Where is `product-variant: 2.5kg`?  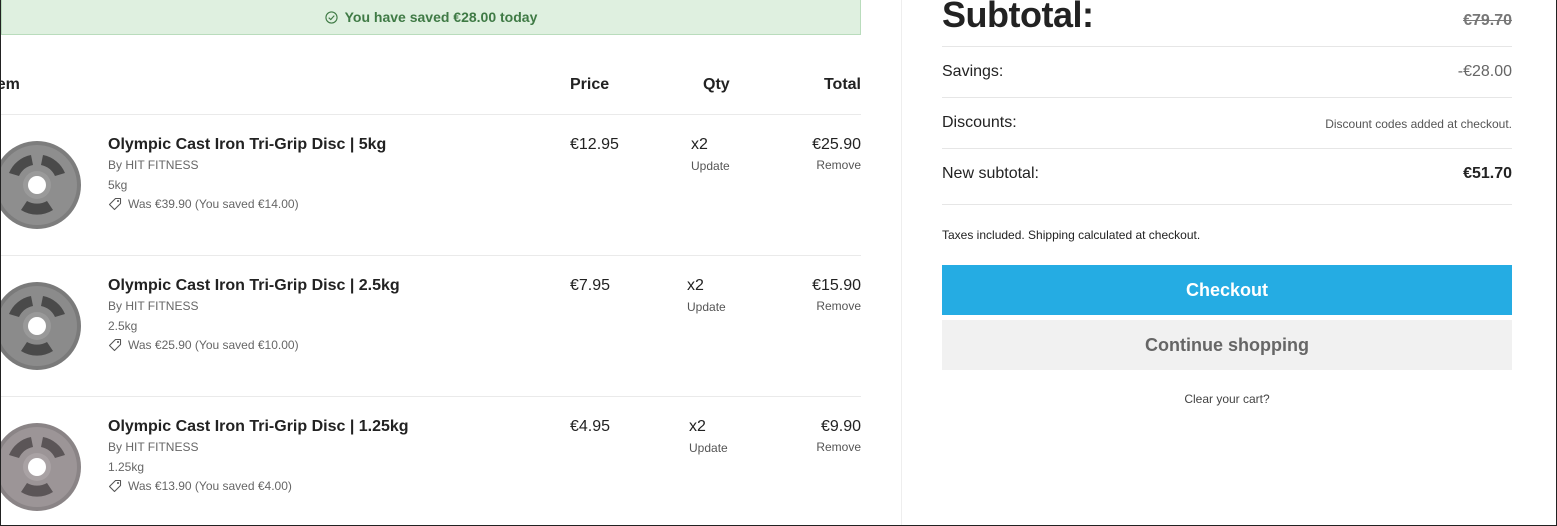 product-variant: 2.5kg is located at coordinates (123, 326).